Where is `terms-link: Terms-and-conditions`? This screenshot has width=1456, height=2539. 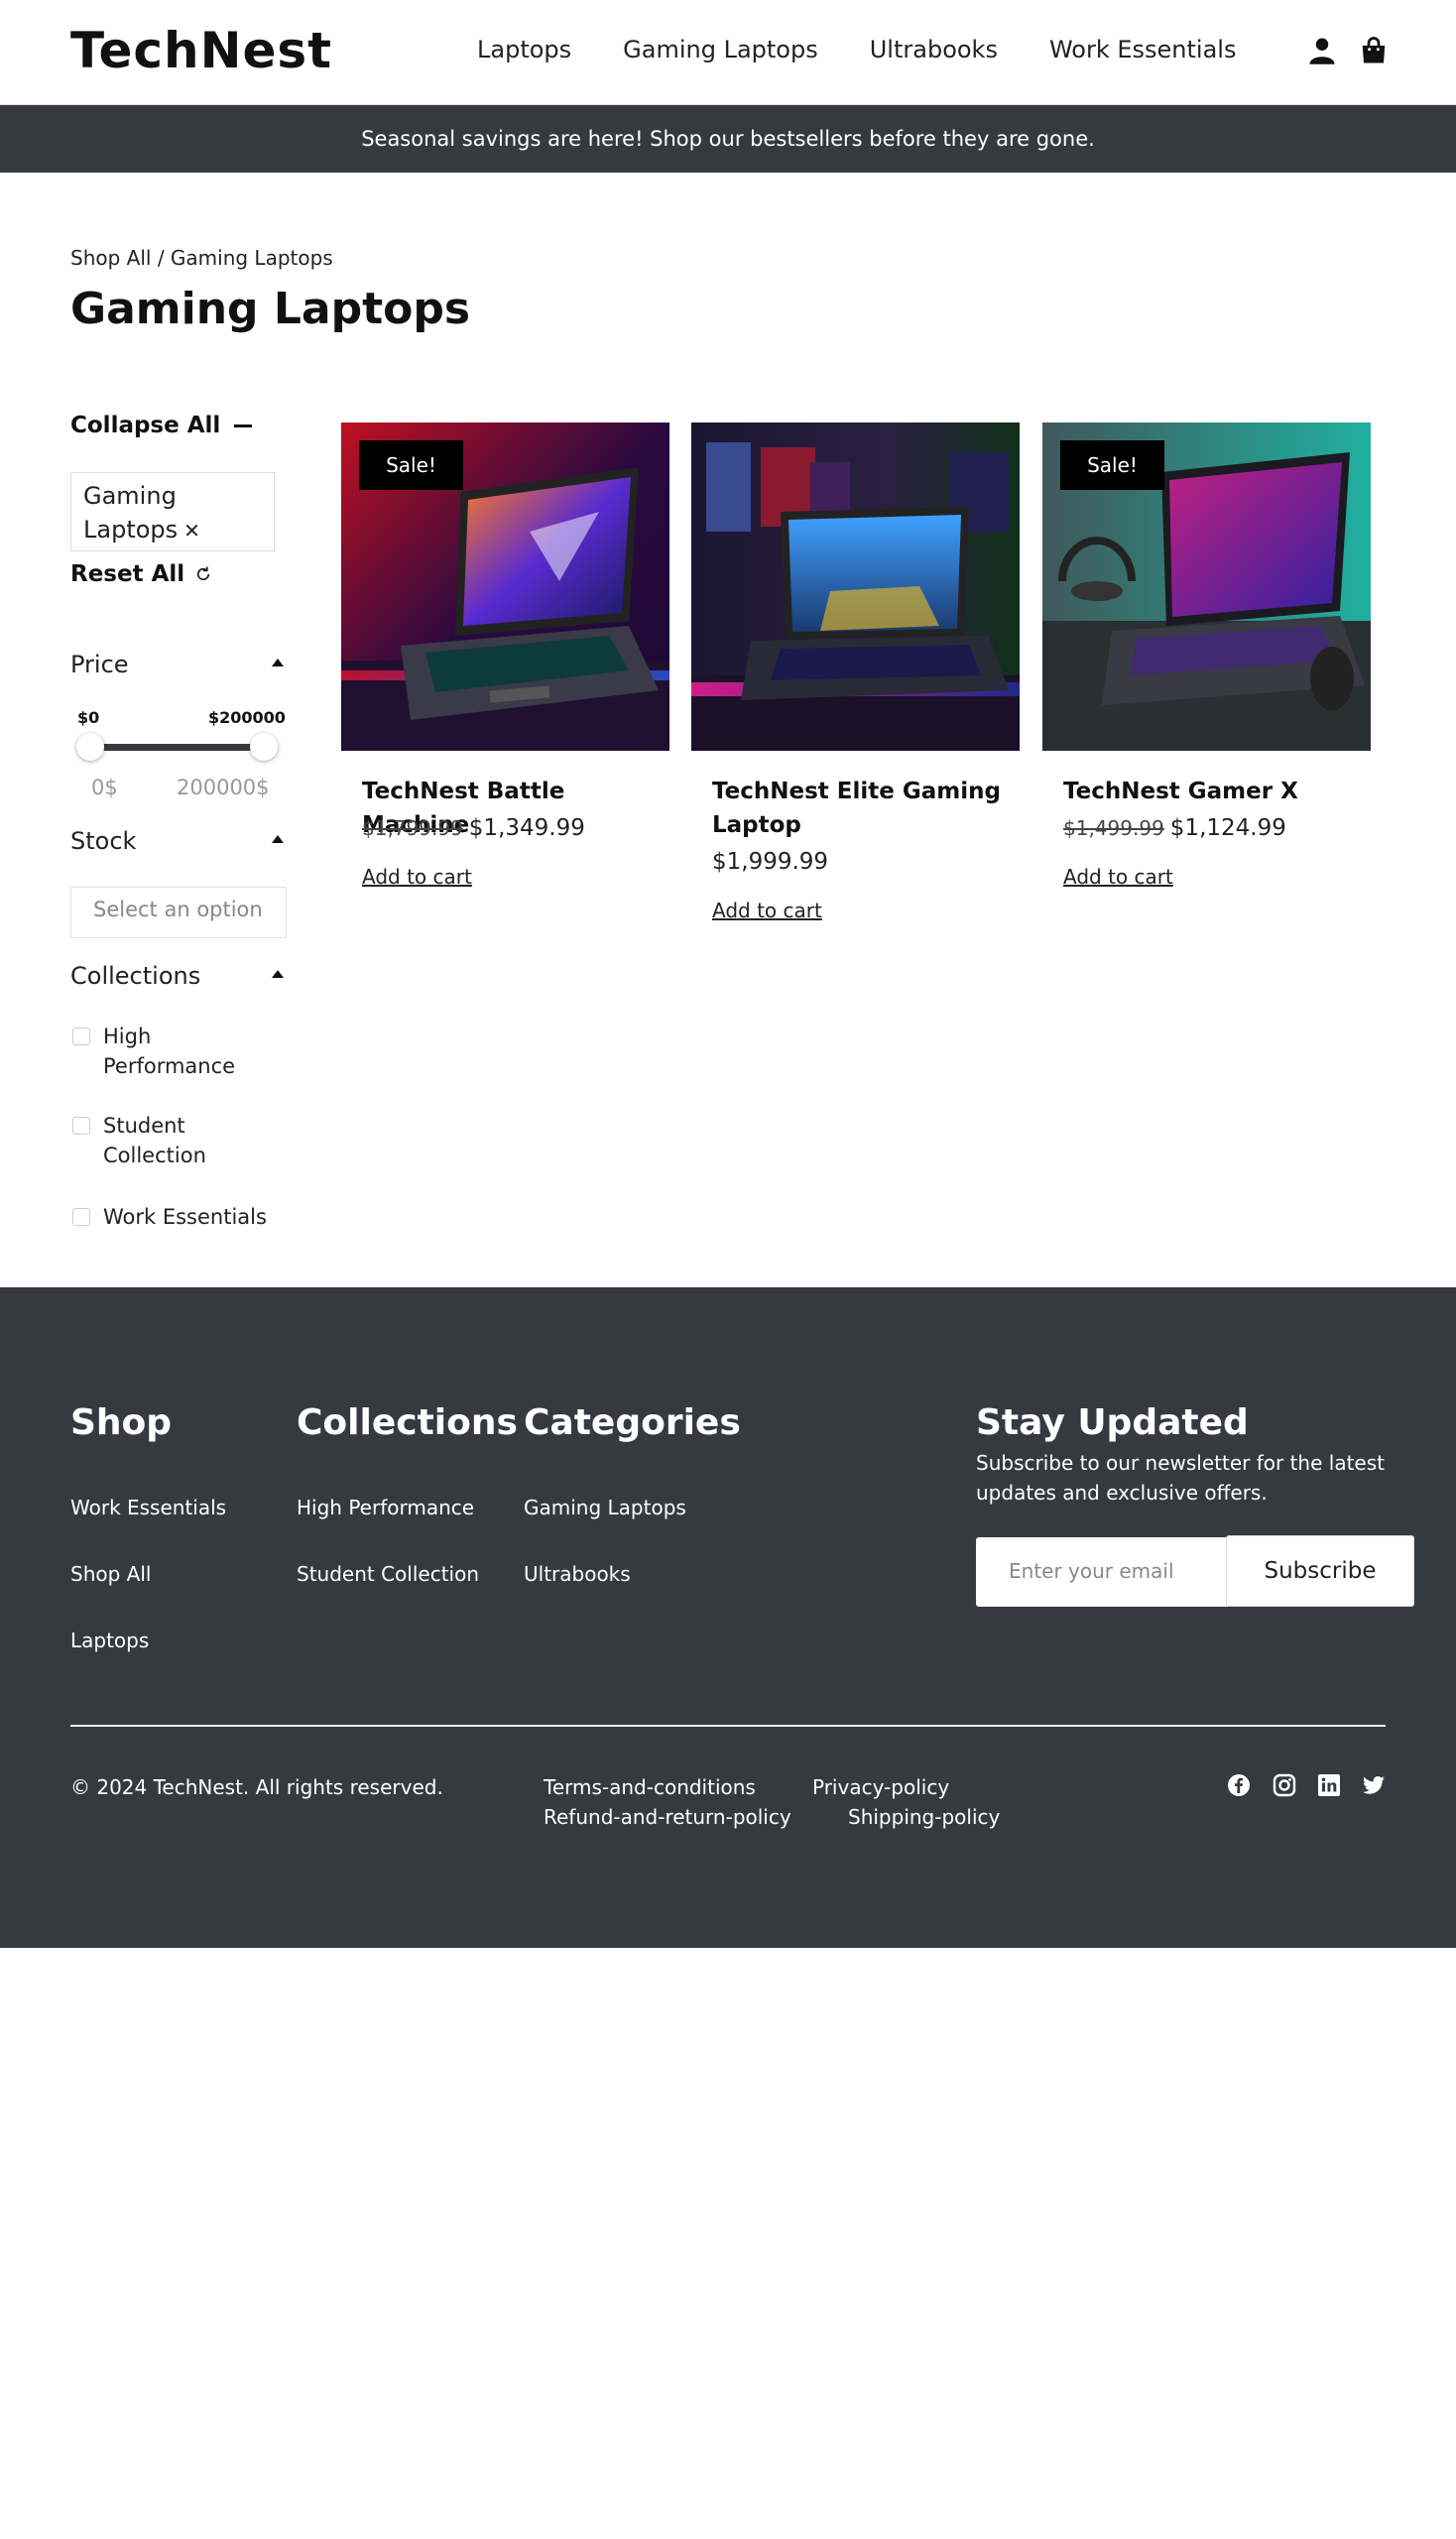
terms-link: Terms-and-conditions is located at coordinates (650, 1787).